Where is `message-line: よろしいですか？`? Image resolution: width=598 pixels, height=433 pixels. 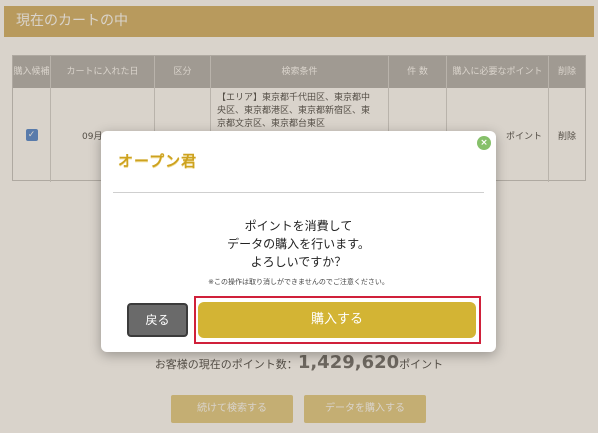
message-line: よろしいですか？ is located at coordinates (298, 262).